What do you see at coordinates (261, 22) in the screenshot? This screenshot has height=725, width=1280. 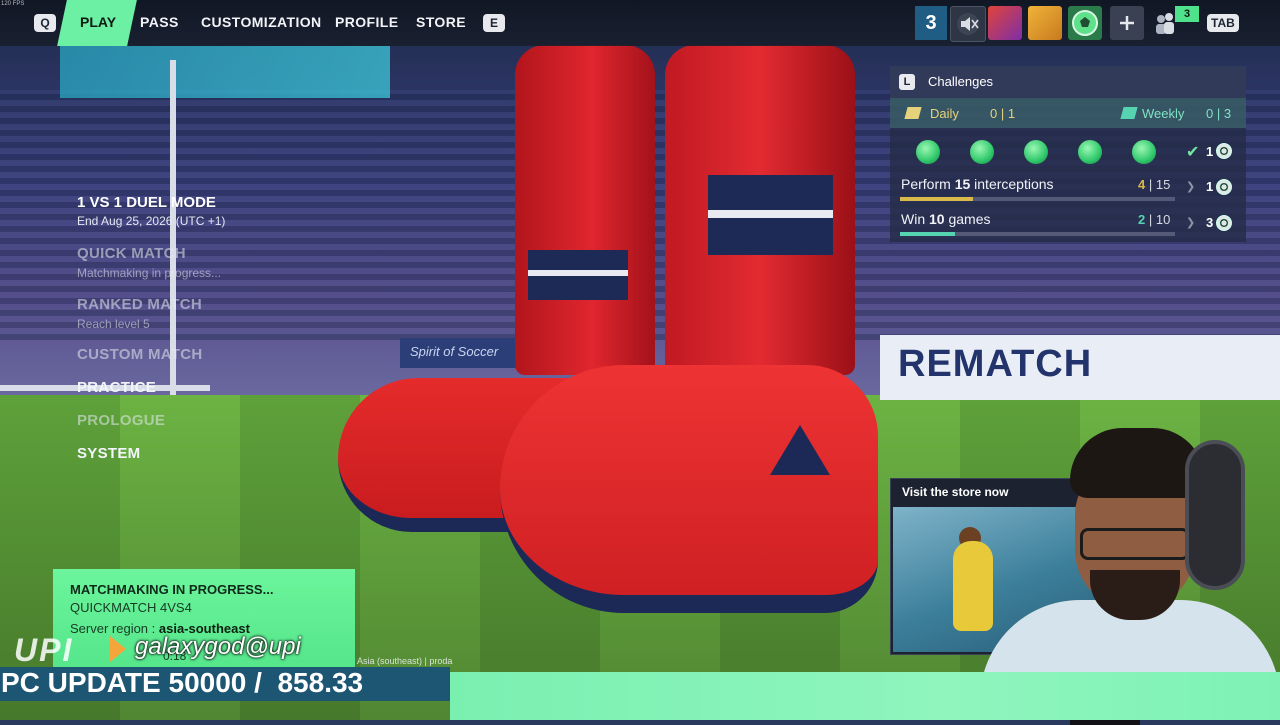 I see `nav-customization: CUSTOMIZATION` at bounding box center [261, 22].